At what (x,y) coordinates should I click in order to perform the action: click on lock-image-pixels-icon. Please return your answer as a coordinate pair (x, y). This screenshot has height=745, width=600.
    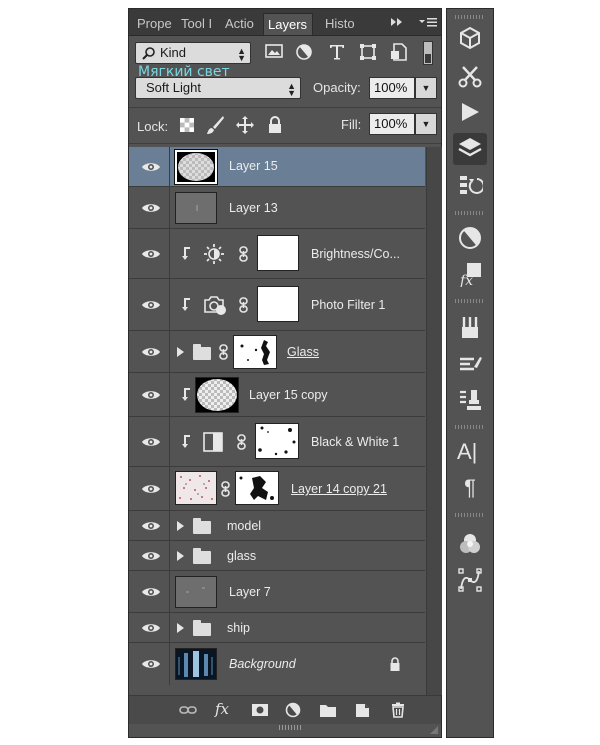
    Looking at the image, I should click on (215, 125).